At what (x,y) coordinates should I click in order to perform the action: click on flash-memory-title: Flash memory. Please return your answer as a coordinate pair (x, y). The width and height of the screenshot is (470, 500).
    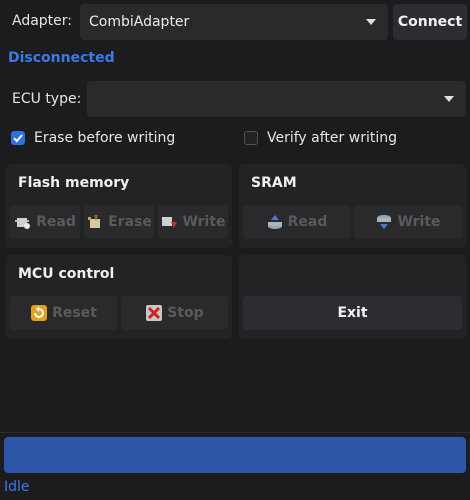
    Looking at the image, I should click on (74, 183).